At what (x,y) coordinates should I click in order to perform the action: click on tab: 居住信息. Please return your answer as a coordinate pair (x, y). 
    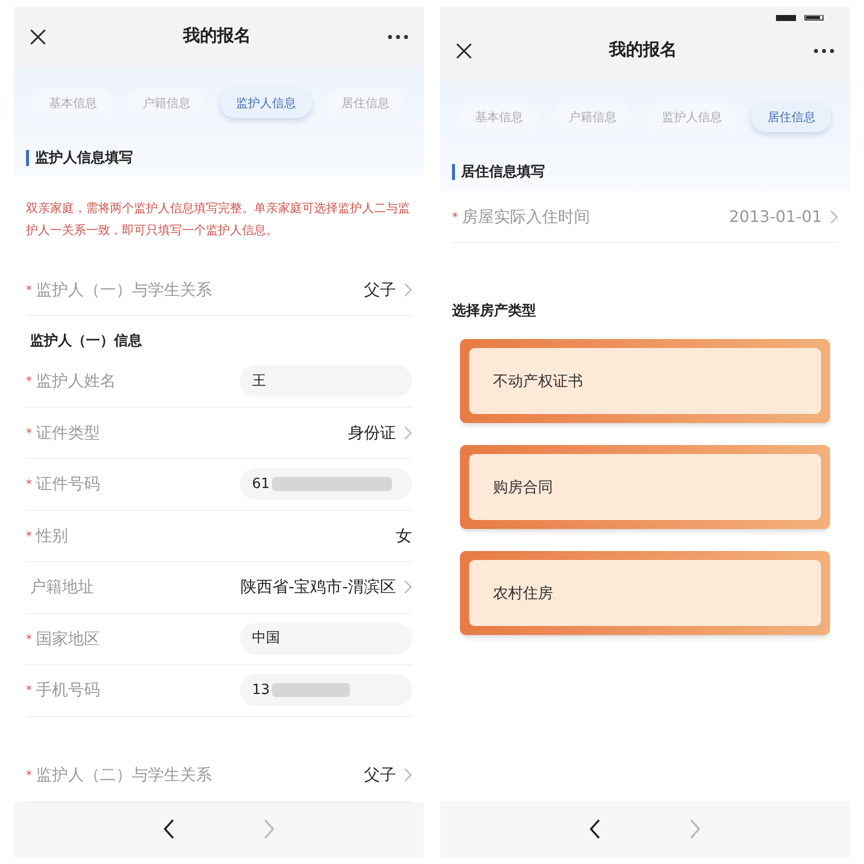
    Looking at the image, I should click on (791, 117).